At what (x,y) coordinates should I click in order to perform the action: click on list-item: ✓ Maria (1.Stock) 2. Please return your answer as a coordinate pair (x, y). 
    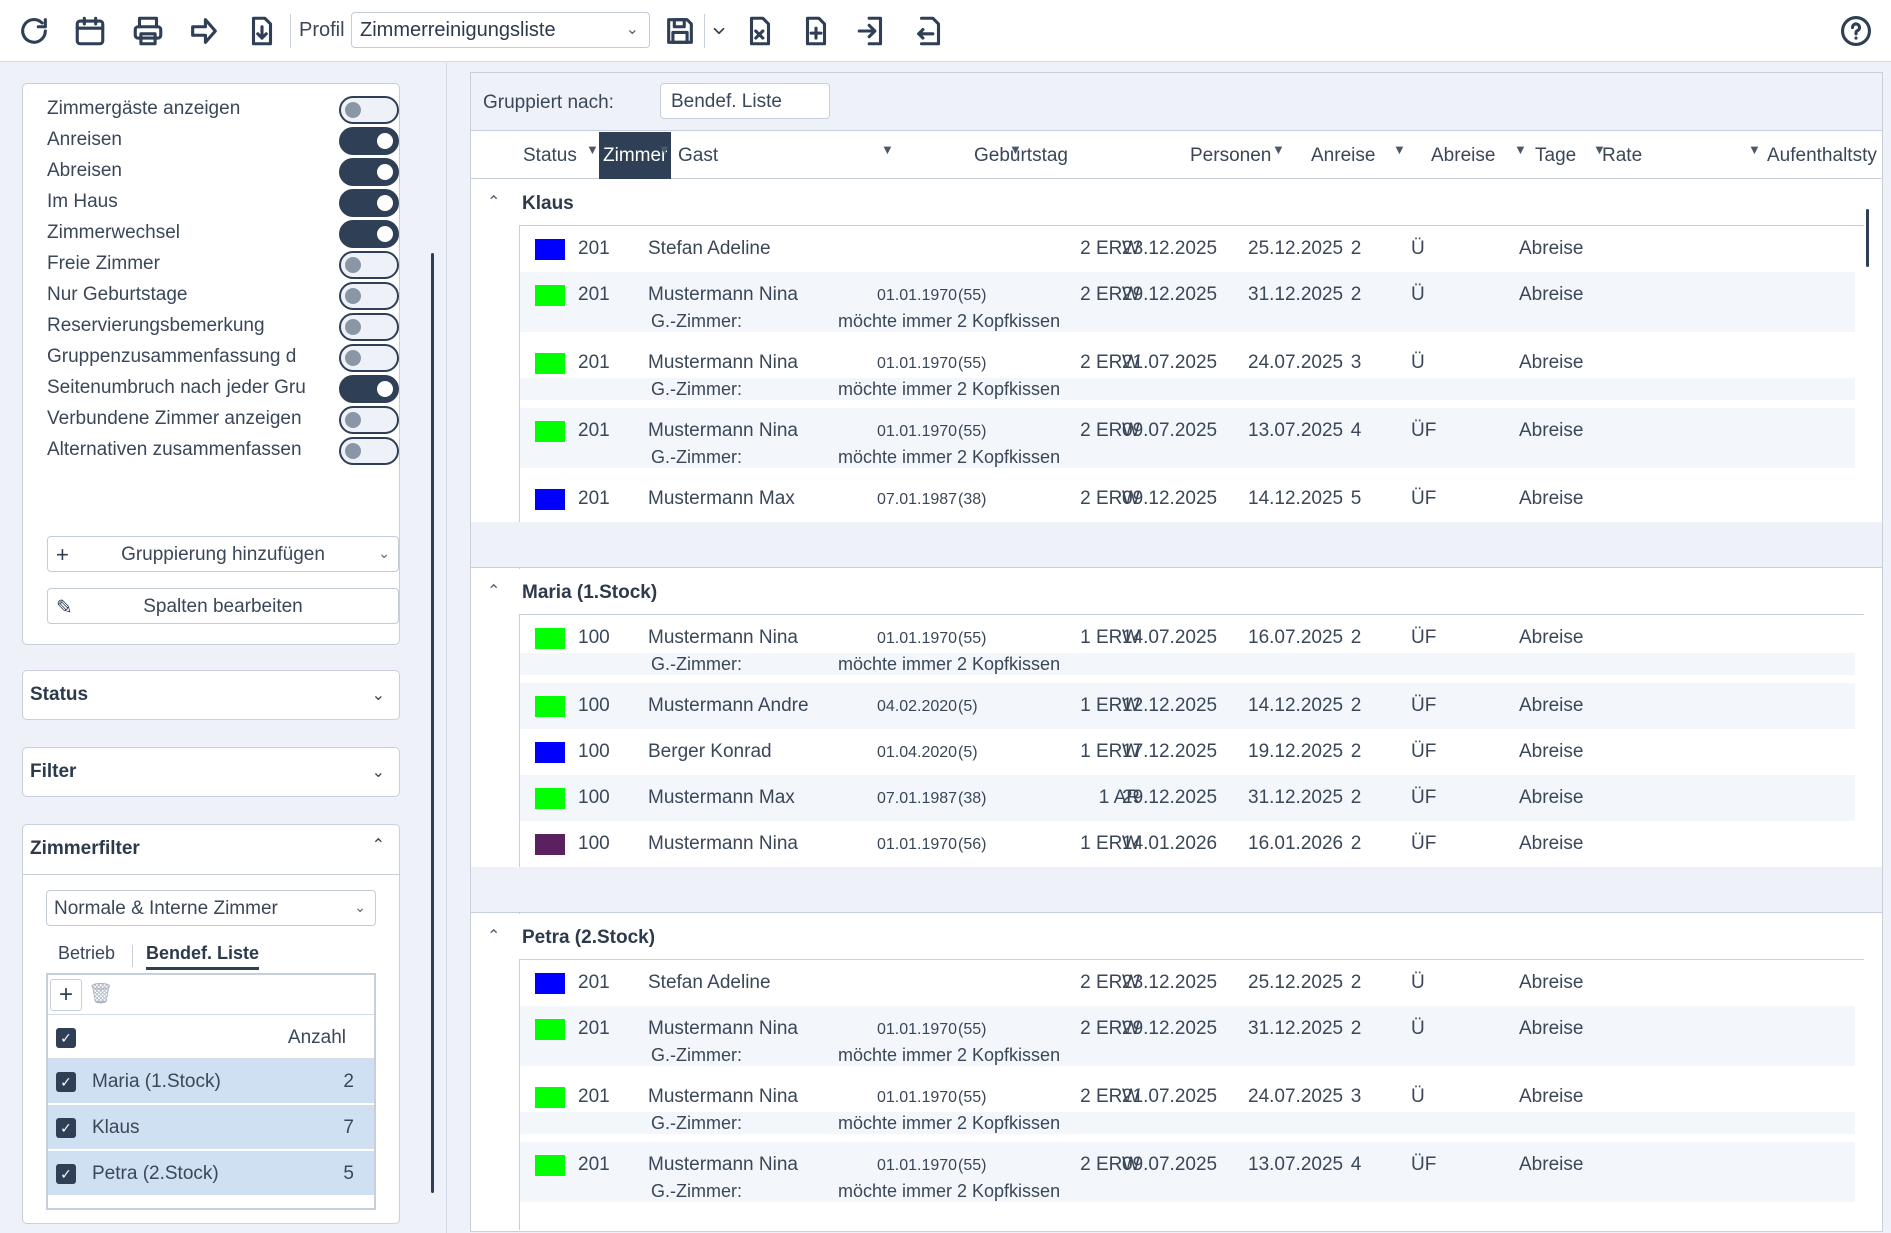
    Looking at the image, I should click on (211, 1081).